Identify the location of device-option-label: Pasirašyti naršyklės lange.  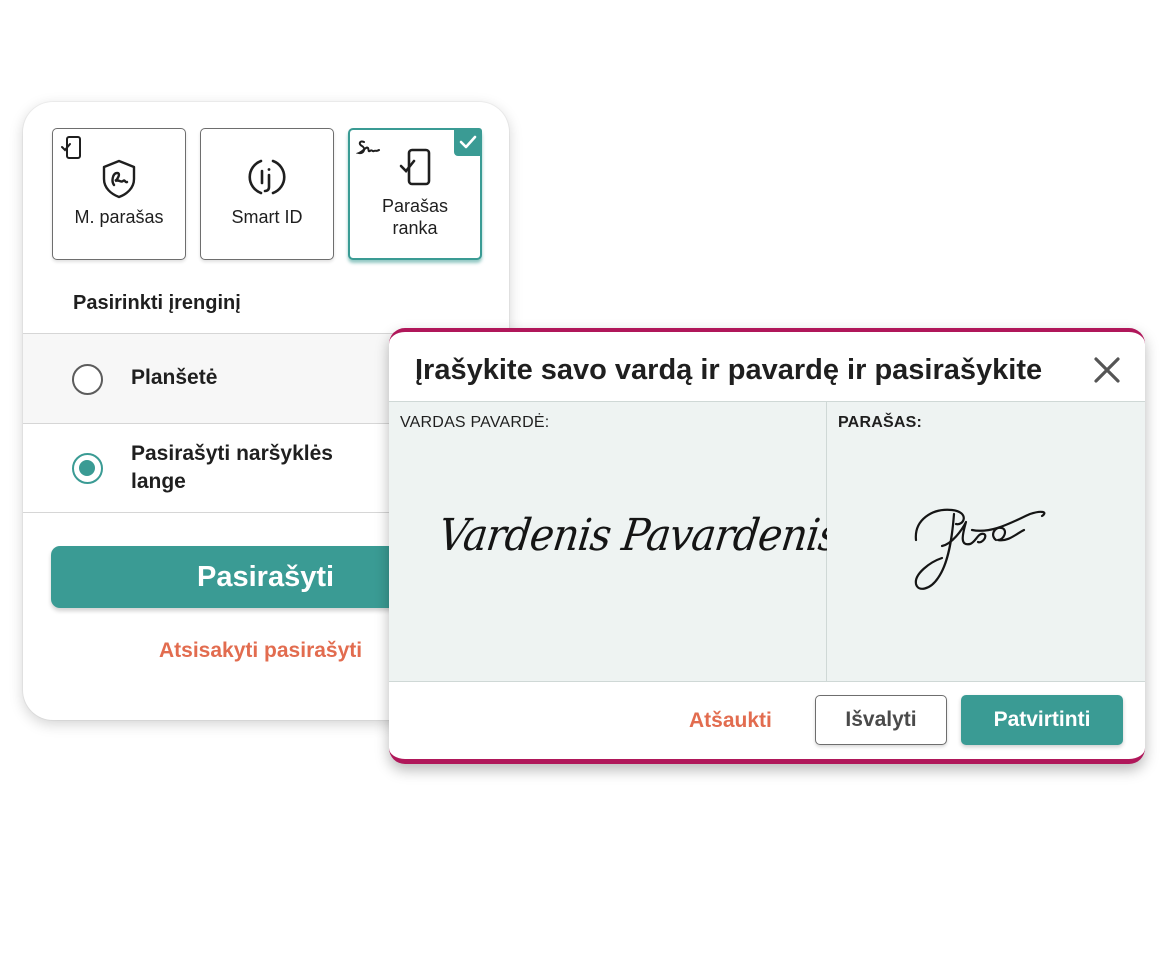
(232, 467).